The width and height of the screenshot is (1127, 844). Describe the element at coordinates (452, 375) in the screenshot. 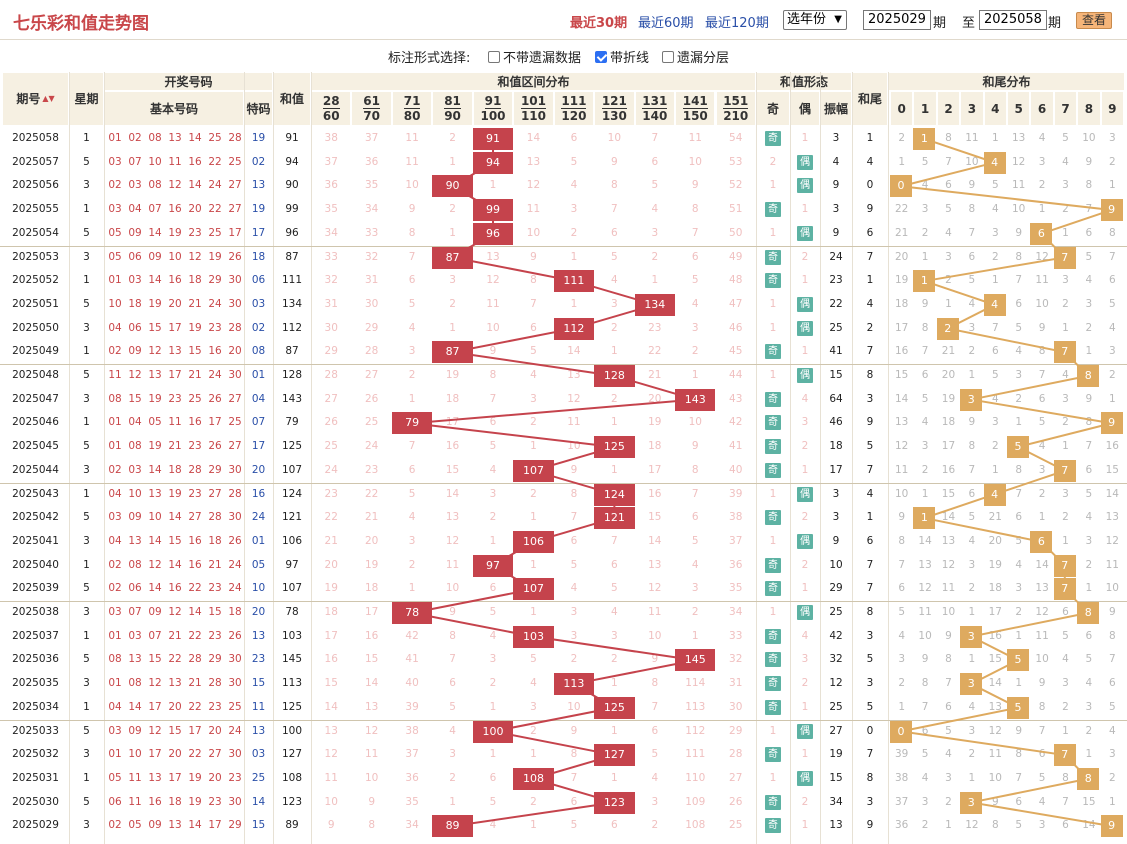

I see `range-miss: 19` at that location.